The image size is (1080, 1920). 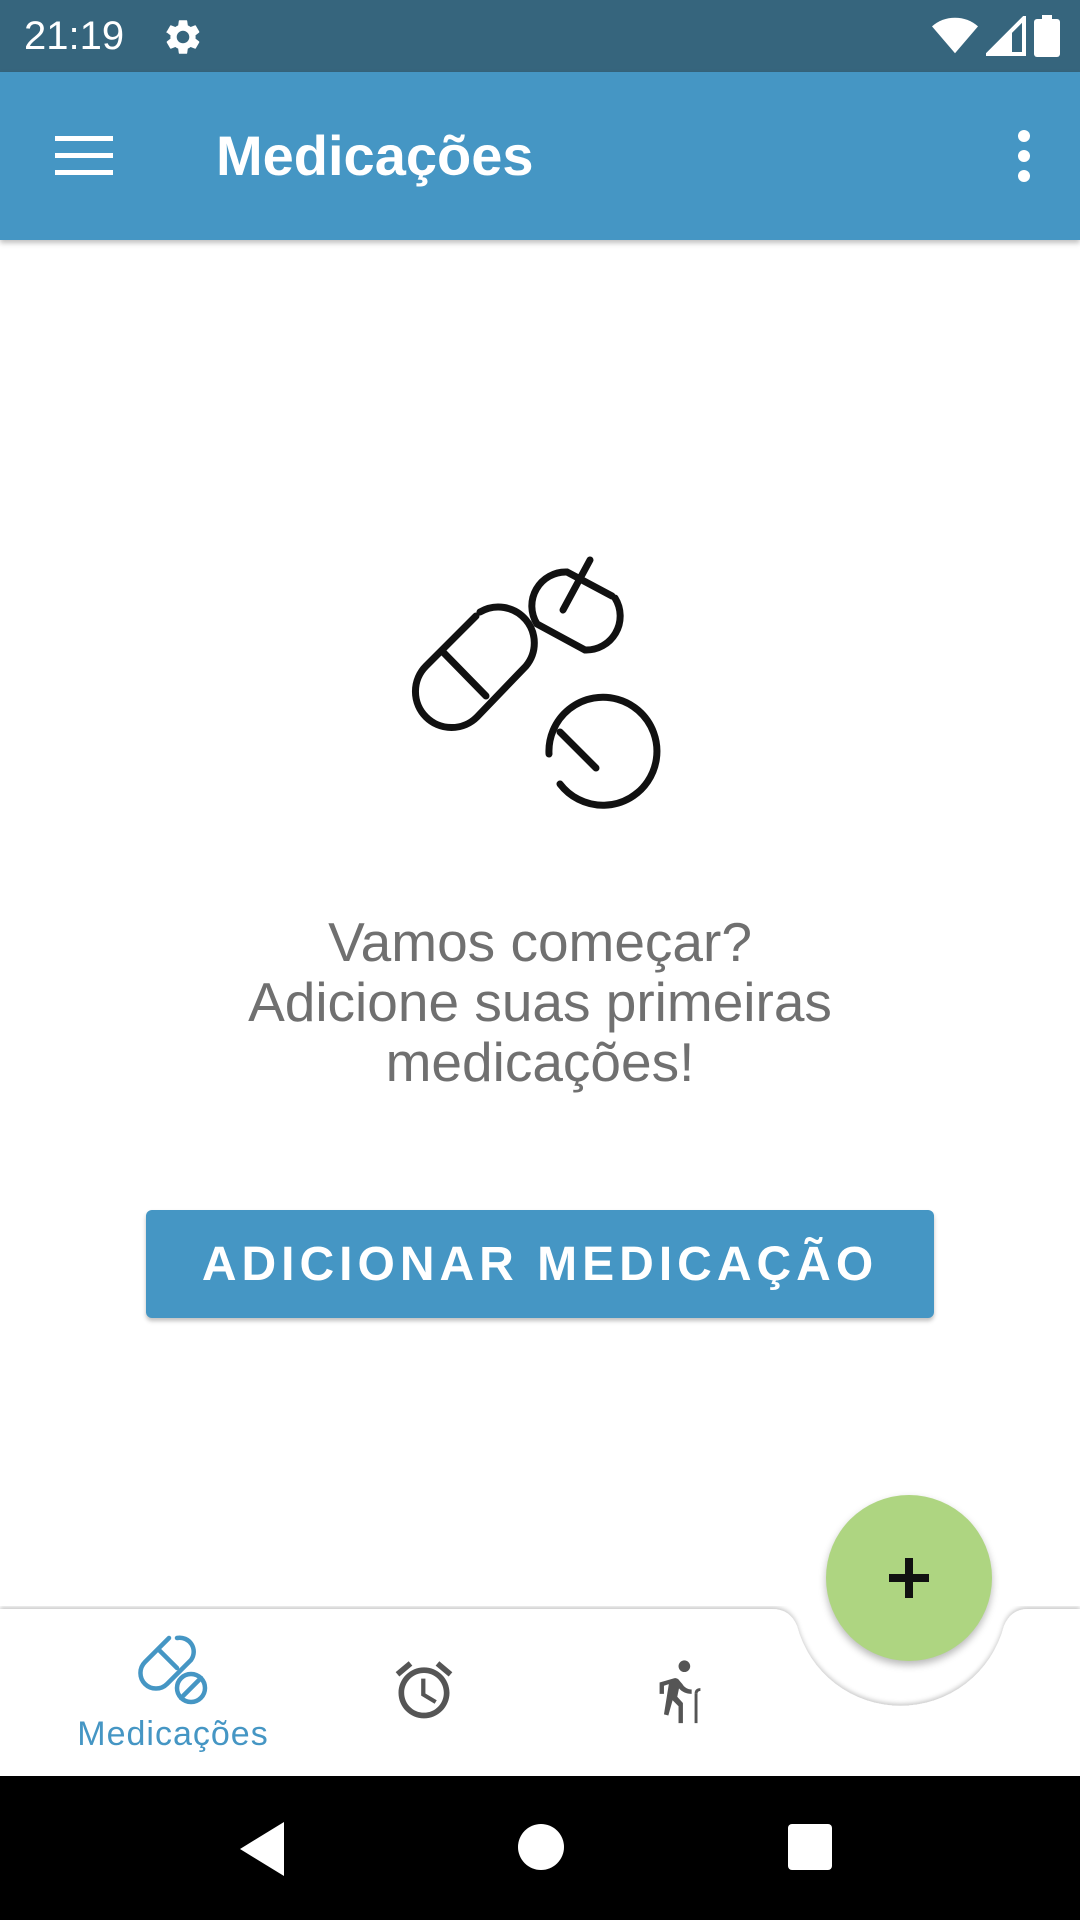 I want to click on more-vert-icon, so click(x=1024, y=156).